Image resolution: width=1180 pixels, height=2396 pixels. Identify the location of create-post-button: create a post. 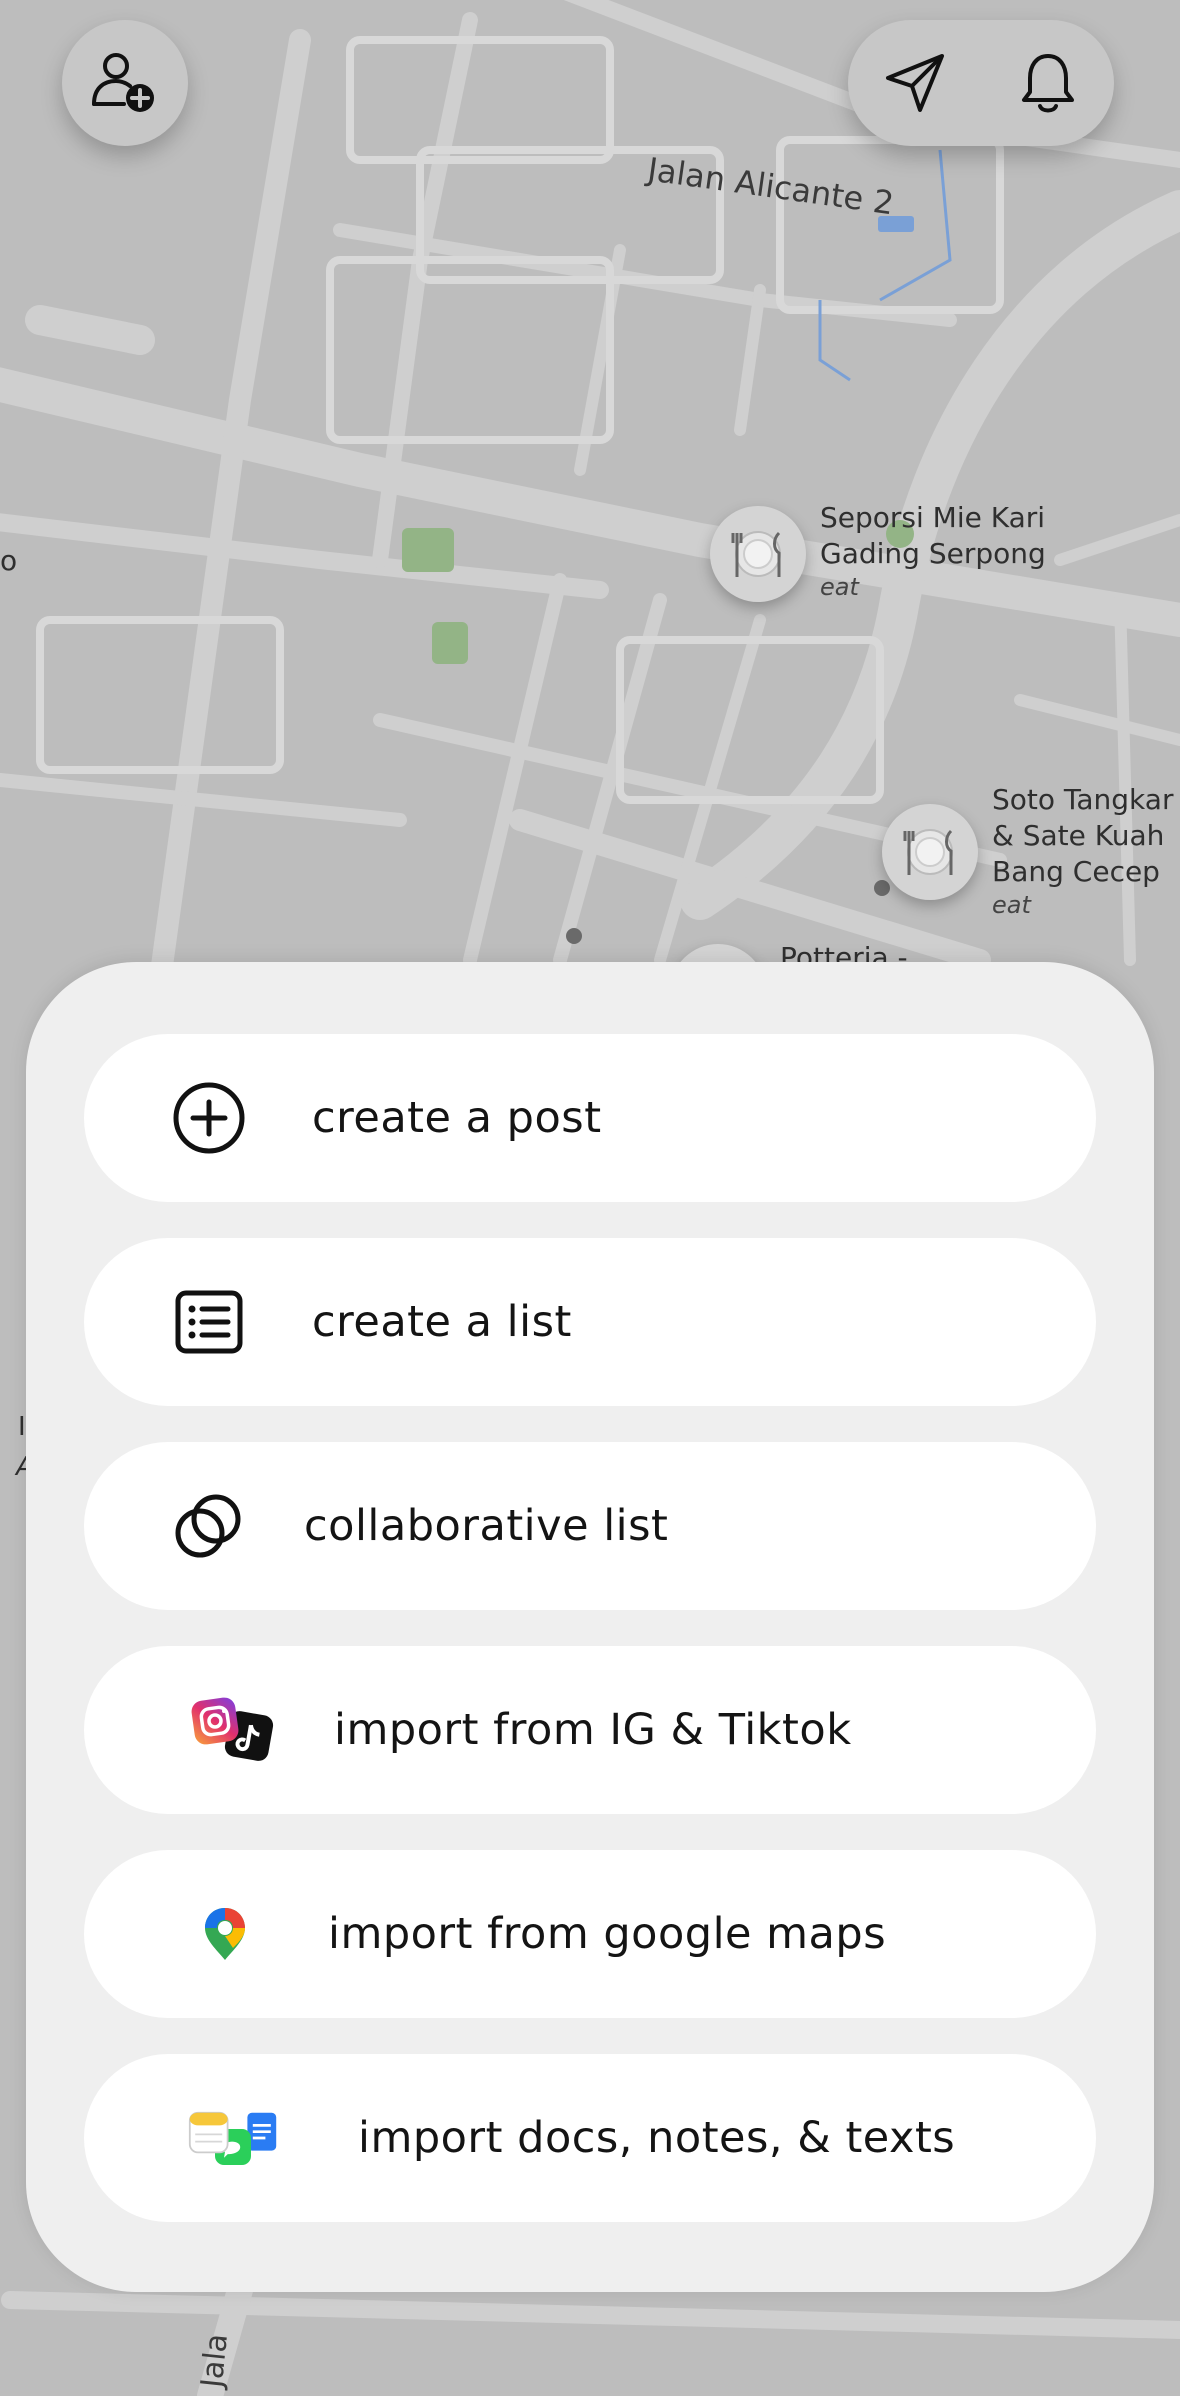
(590, 1118).